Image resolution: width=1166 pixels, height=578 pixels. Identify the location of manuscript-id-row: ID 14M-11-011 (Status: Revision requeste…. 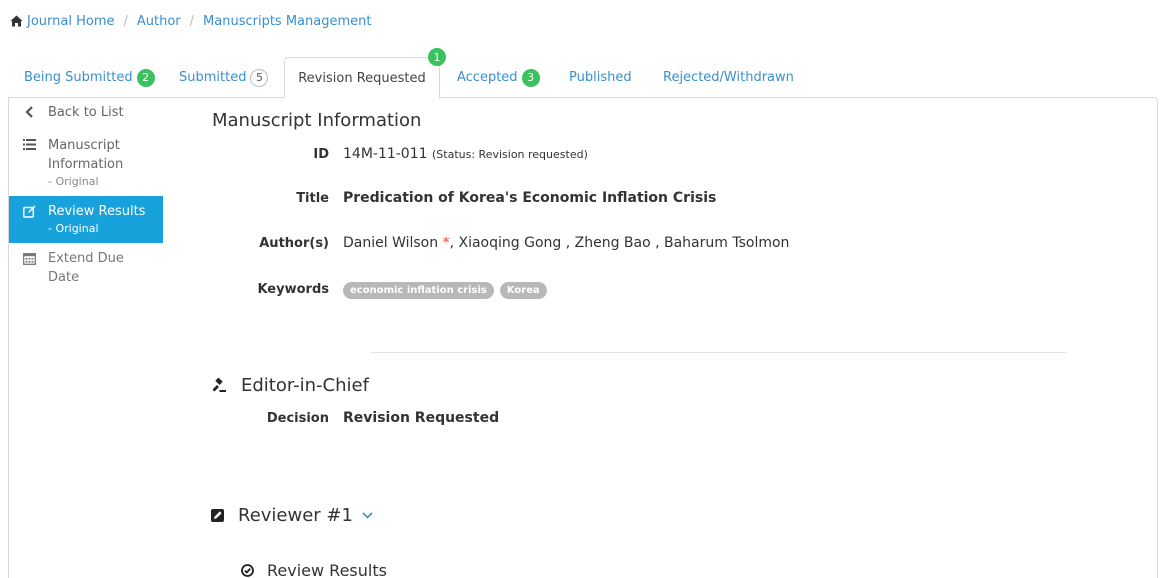
(399, 154).